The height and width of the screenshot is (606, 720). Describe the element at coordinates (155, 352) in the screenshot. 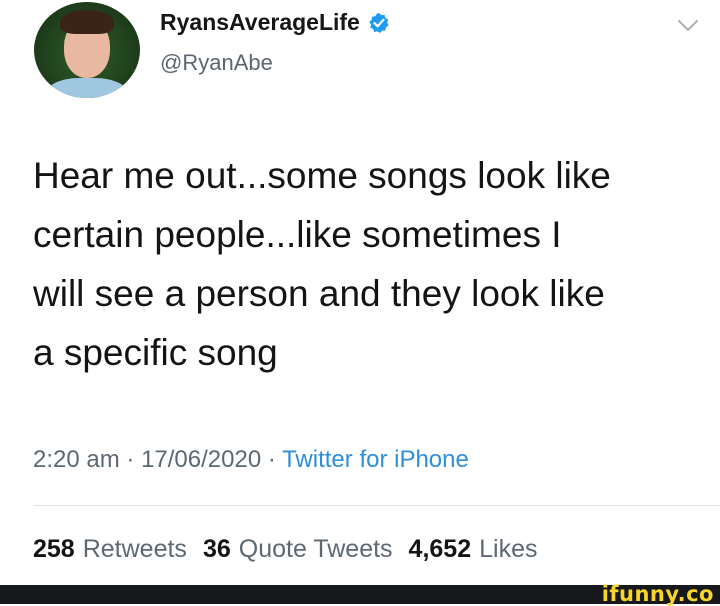

I see `tweet-text-line: a specific song` at that location.